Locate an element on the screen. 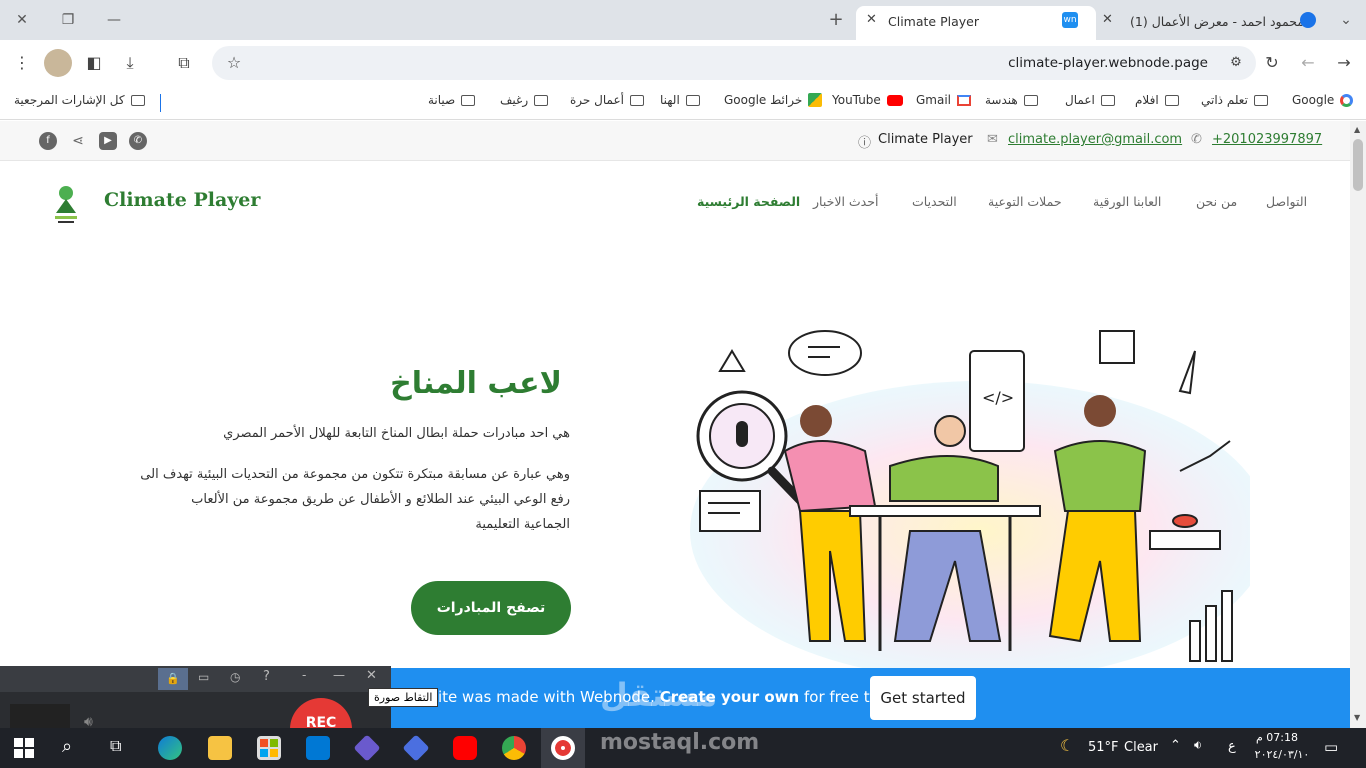  bookmark-handasa: هندسة is located at coordinates (1011, 100).